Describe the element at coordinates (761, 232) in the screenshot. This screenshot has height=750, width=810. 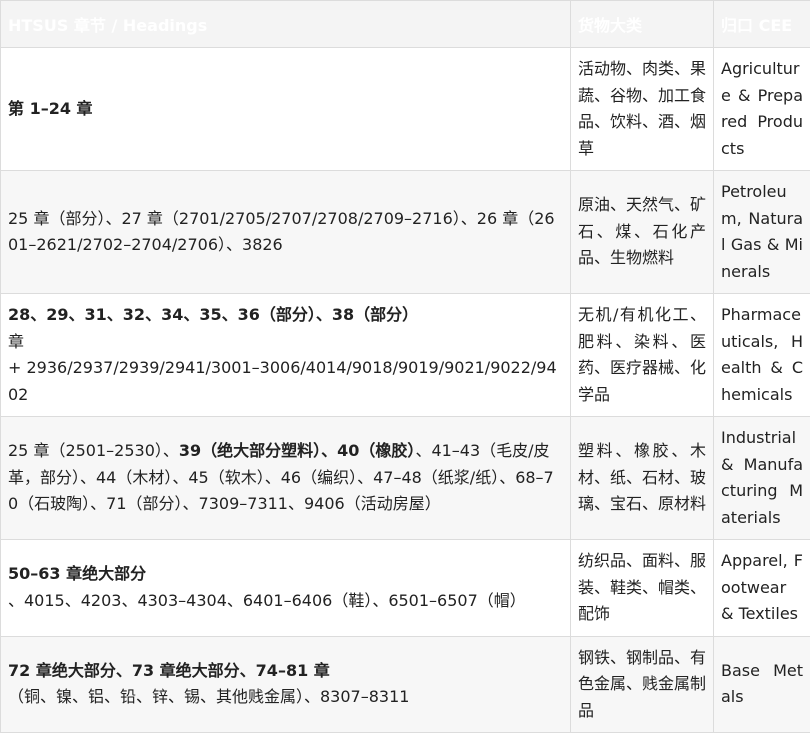
I see `cee-cell: Petroleum, Natural Gas & Minerals` at that location.